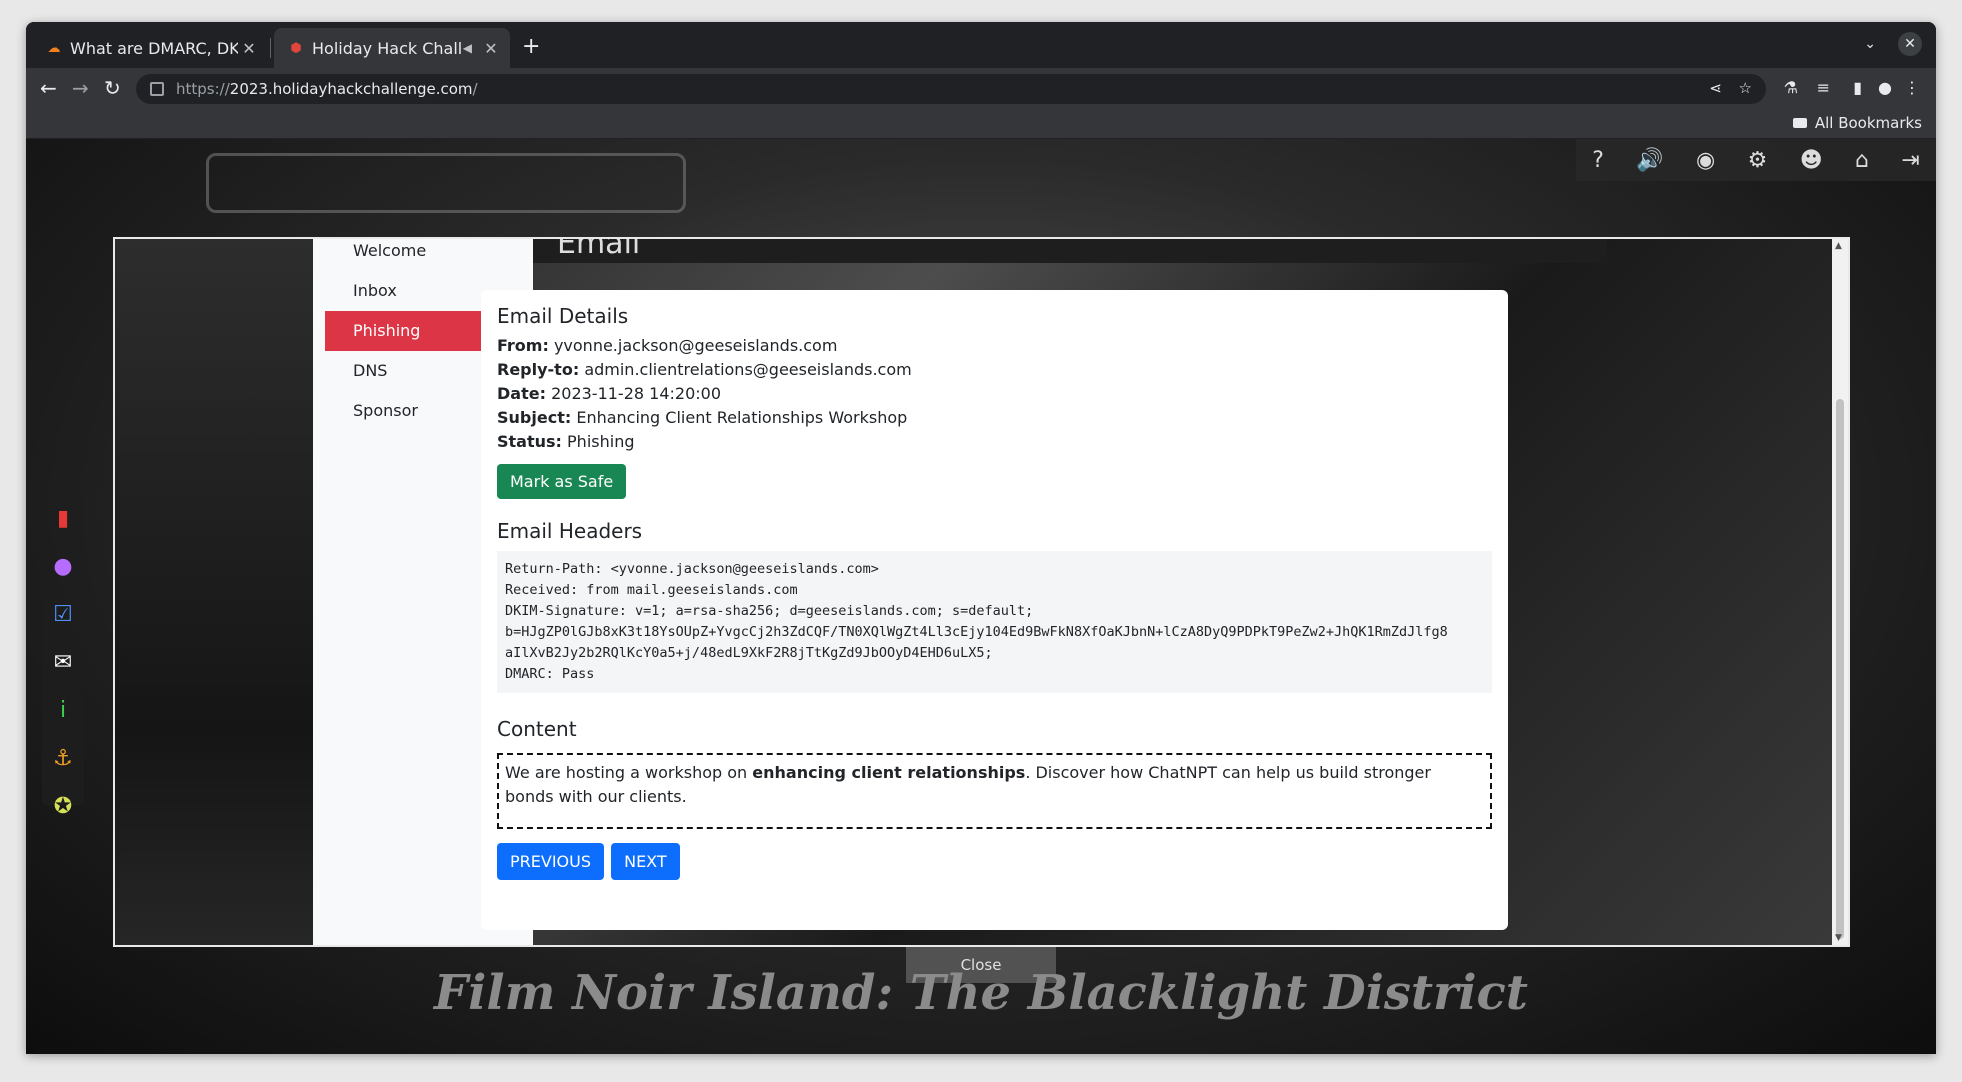  What do you see at coordinates (537, 729) in the screenshot?
I see `content-heading: Content` at bounding box center [537, 729].